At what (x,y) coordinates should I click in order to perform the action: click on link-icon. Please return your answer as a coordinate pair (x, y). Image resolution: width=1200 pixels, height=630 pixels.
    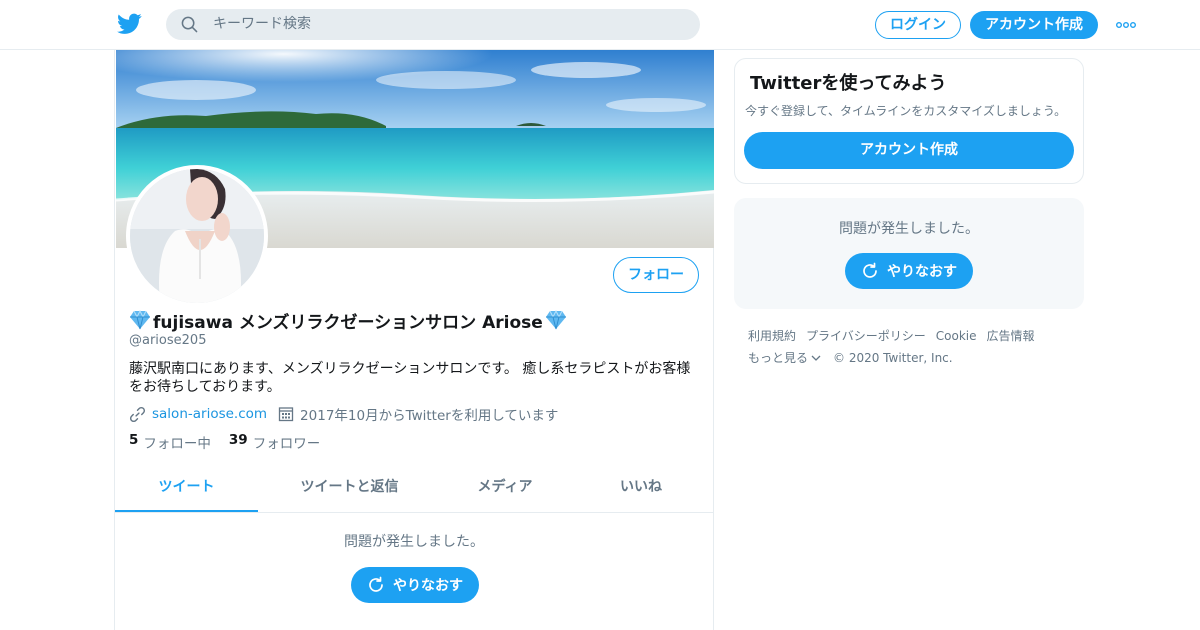
    Looking at the image, I should click on (137, 414).